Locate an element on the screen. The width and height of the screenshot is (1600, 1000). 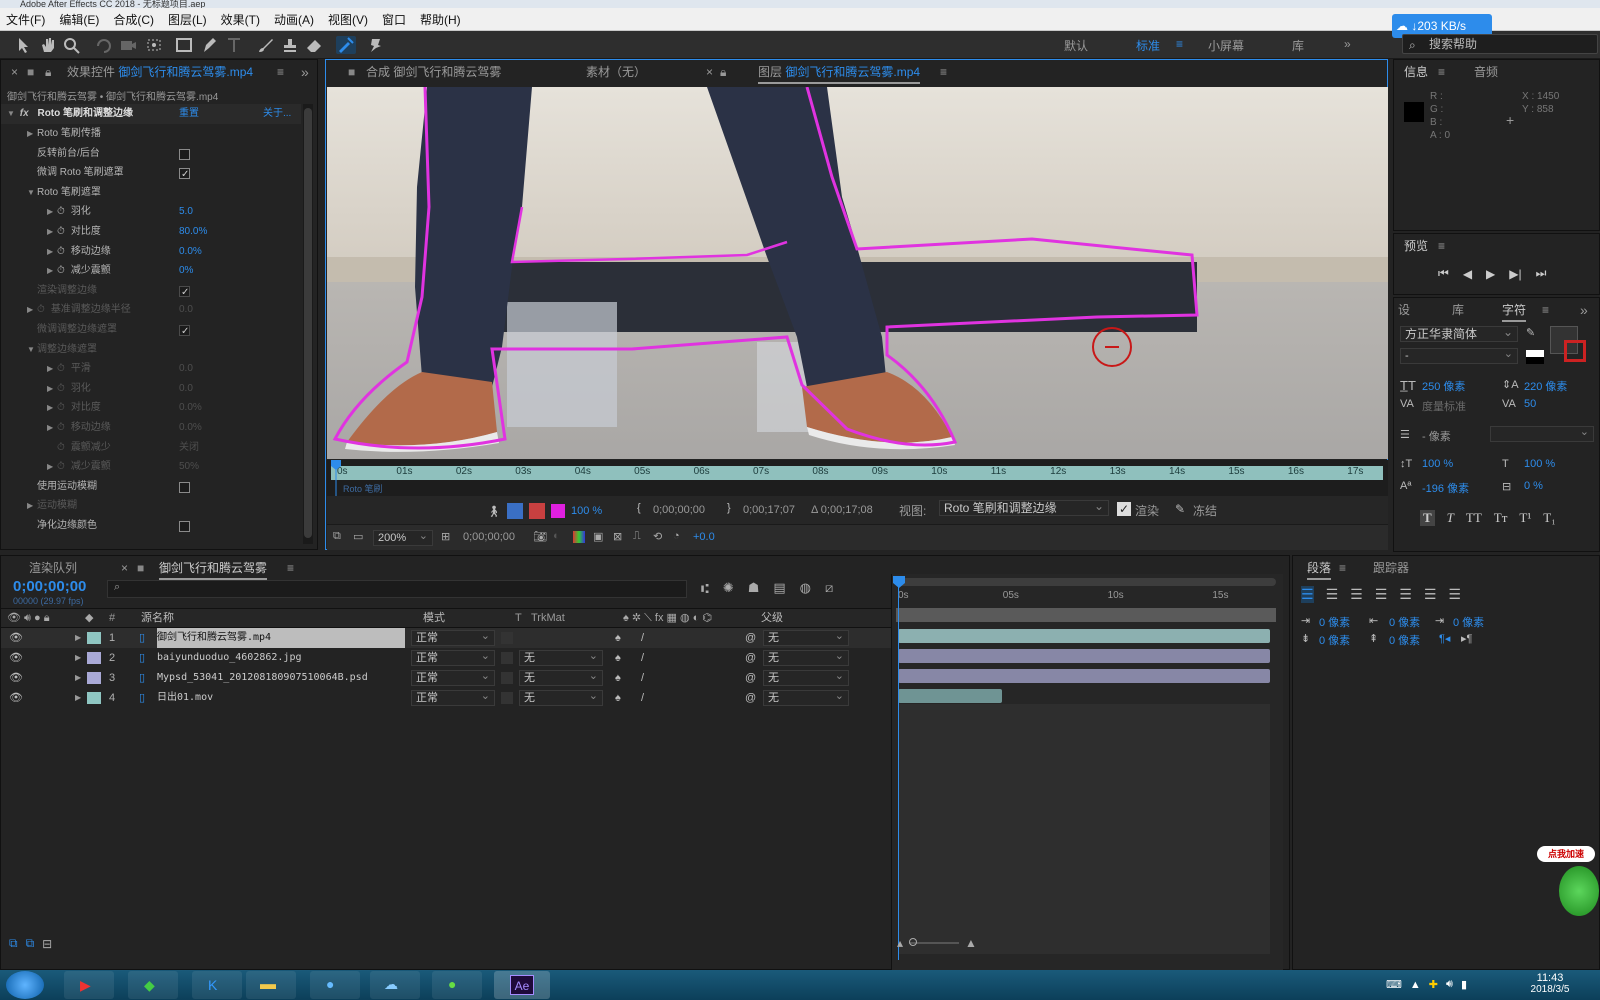
tab-library: 库 is located at coordinates (1458, 310).